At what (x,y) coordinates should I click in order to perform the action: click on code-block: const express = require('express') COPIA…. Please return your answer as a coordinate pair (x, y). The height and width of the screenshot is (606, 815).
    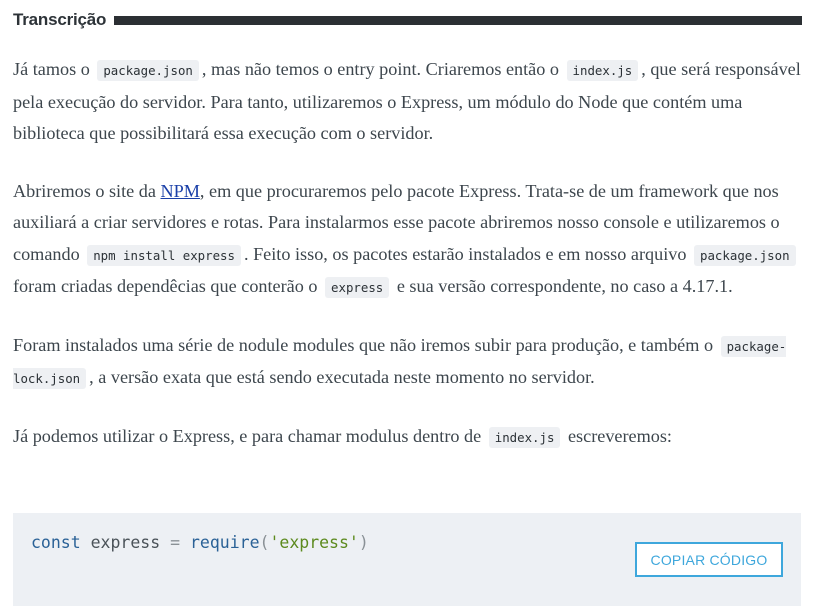
    Looking at the image, I should click on (407, 559).